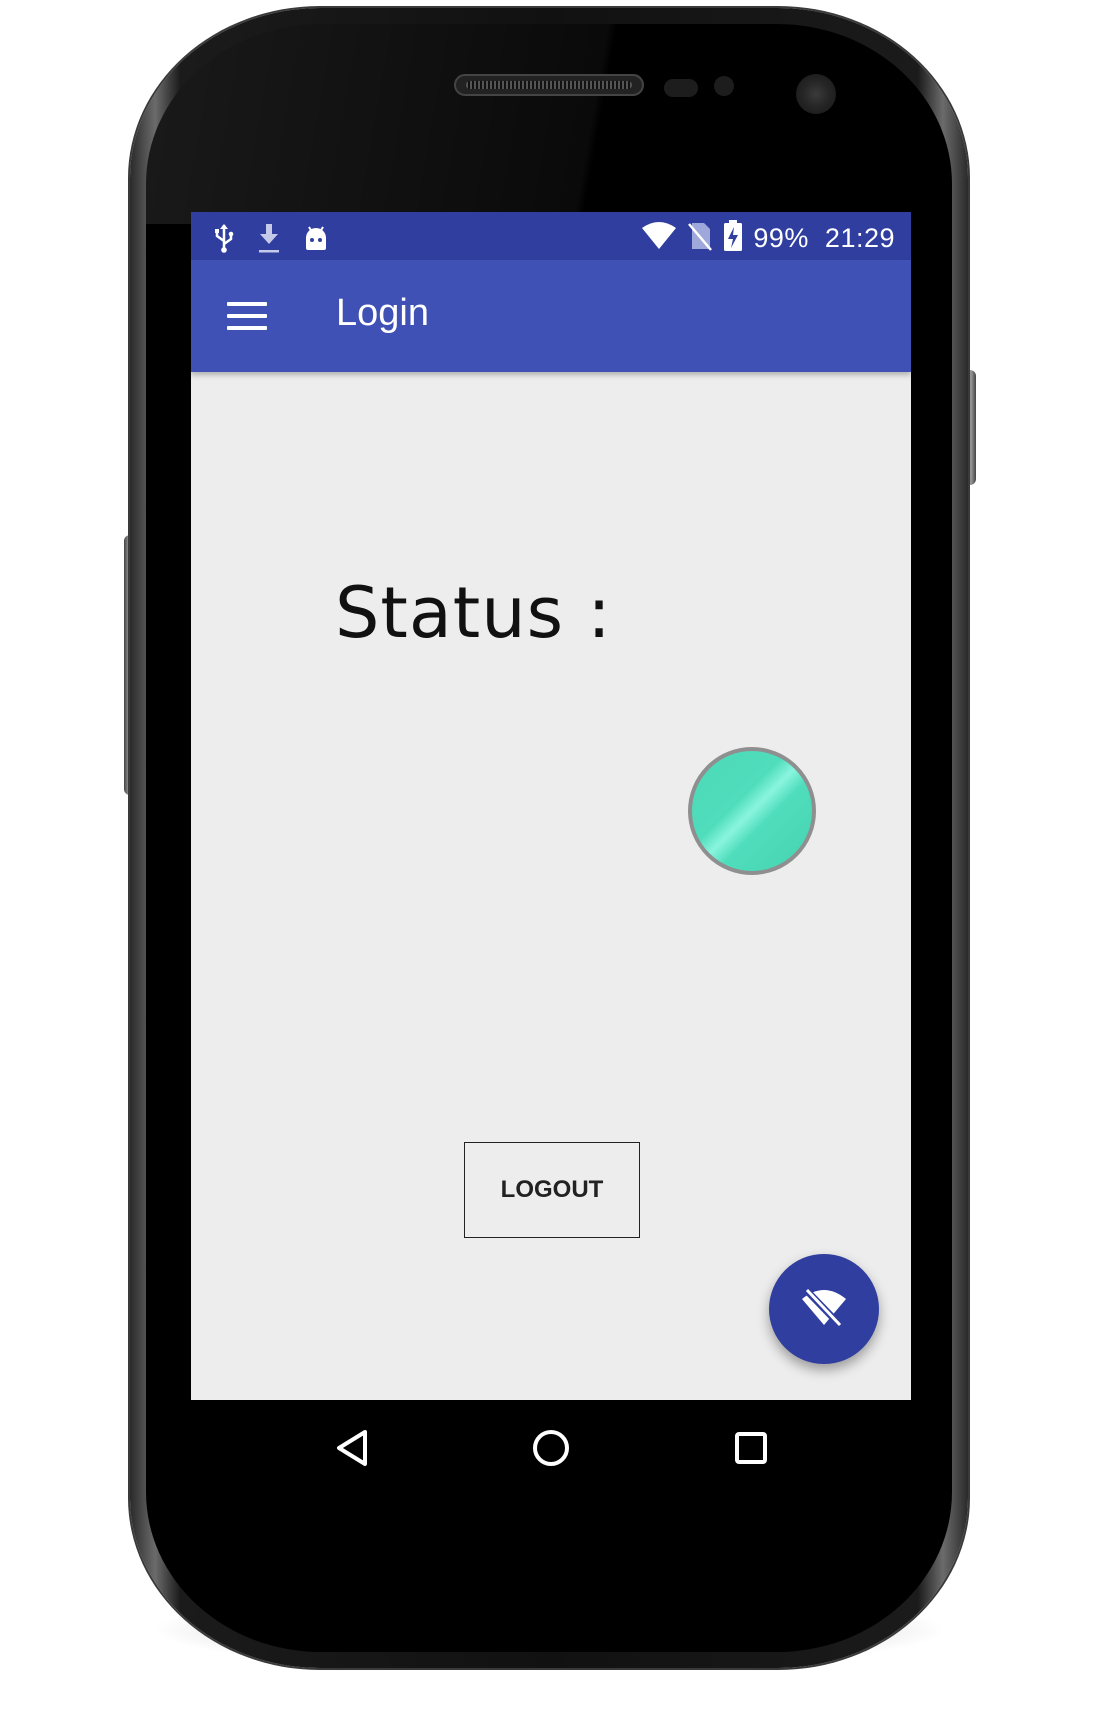  Describe the element at coordinates (781, 238) in the screenshot. I see `battery-percent: 99%` at that location.